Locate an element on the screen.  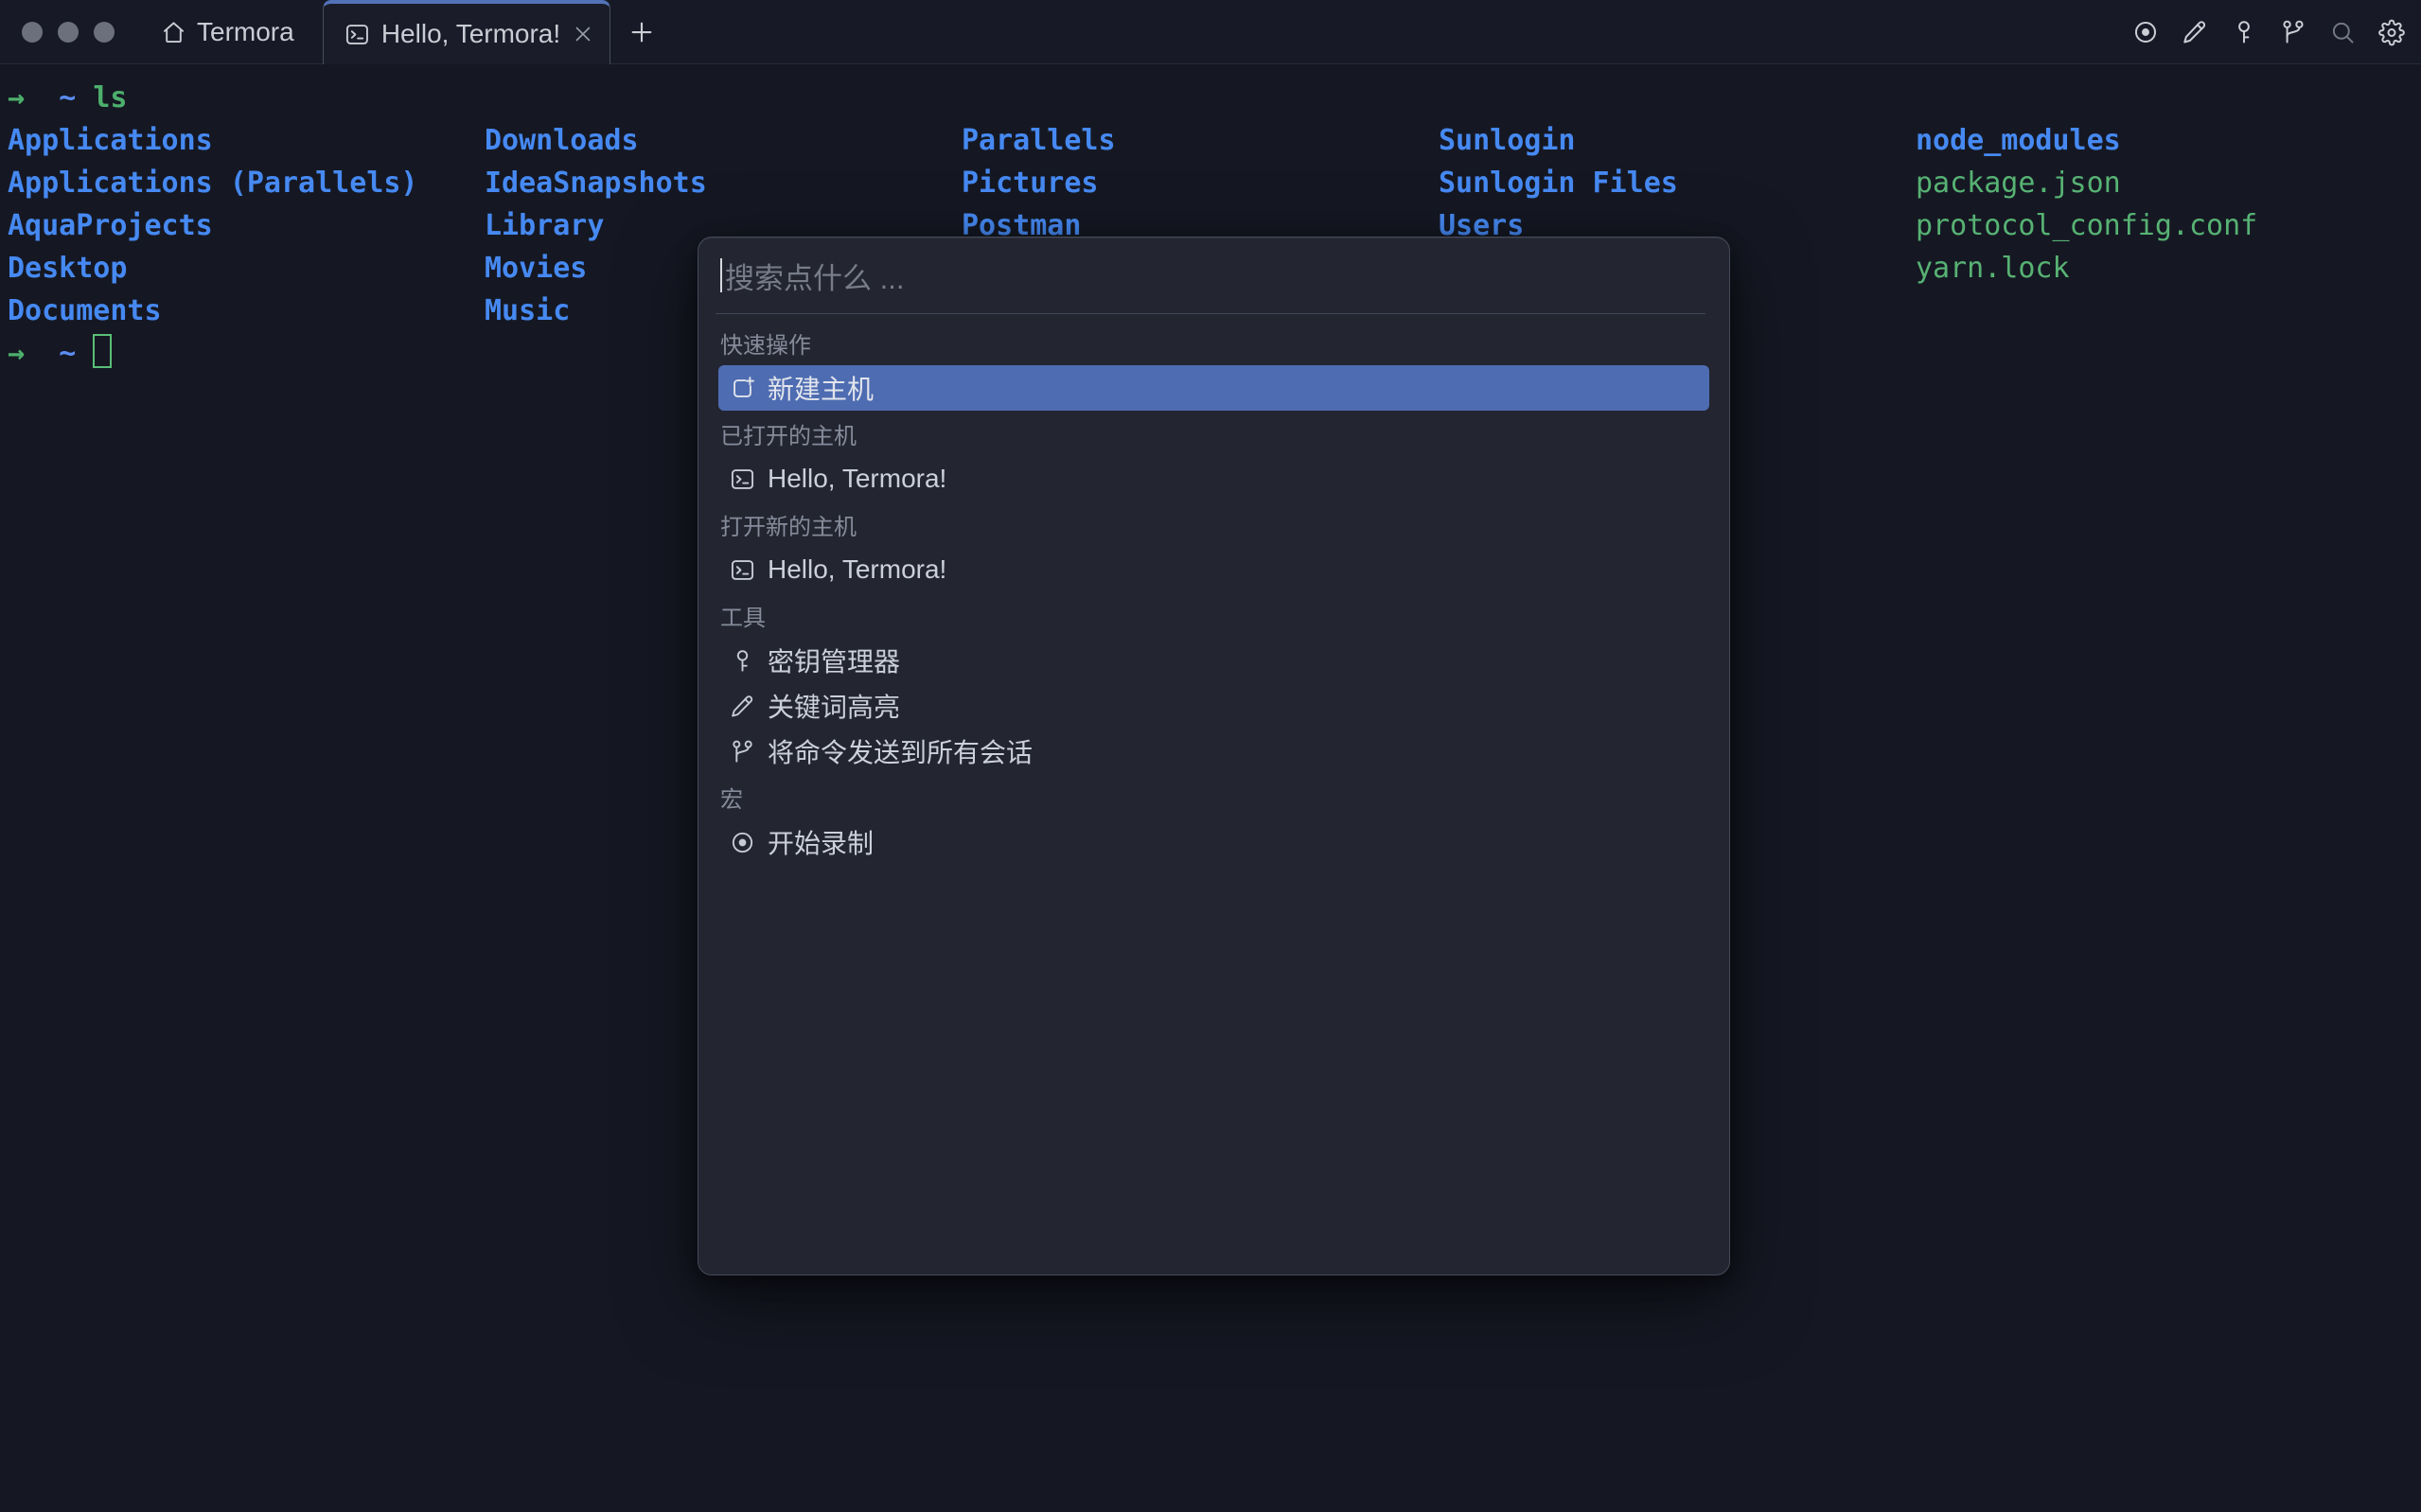
palette-item: 将命令发送到所有会话 is located at coordinates (1213, 751).